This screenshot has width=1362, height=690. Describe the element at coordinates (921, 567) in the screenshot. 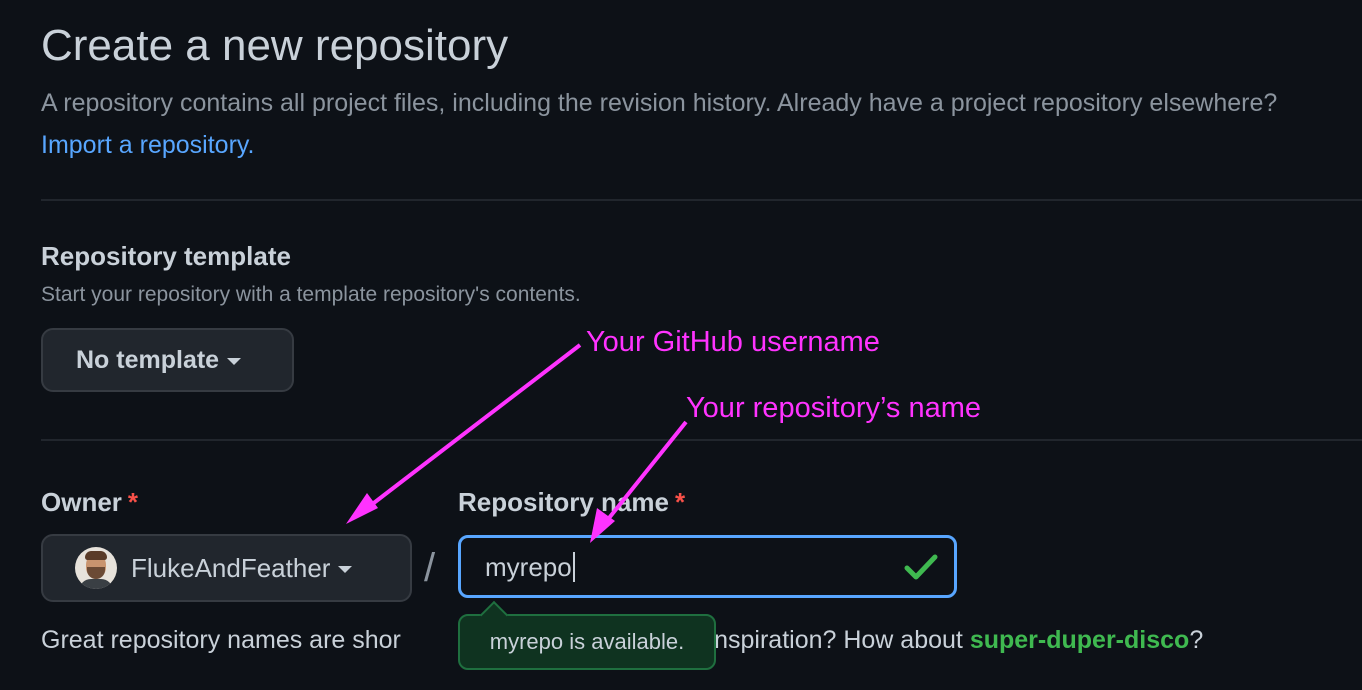

I see `check-icon` at that location.